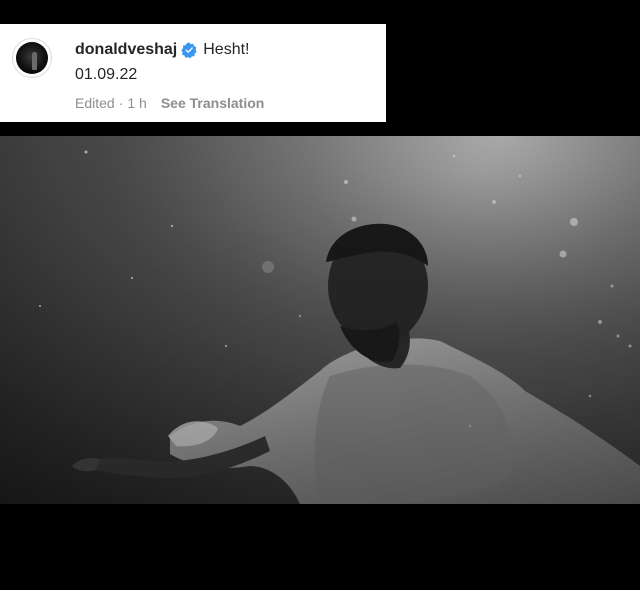  What do you see at coordinates (126, 50) in the screenshot?
I see `username-link: donaldveshaj` at bounding box center [126, 50].